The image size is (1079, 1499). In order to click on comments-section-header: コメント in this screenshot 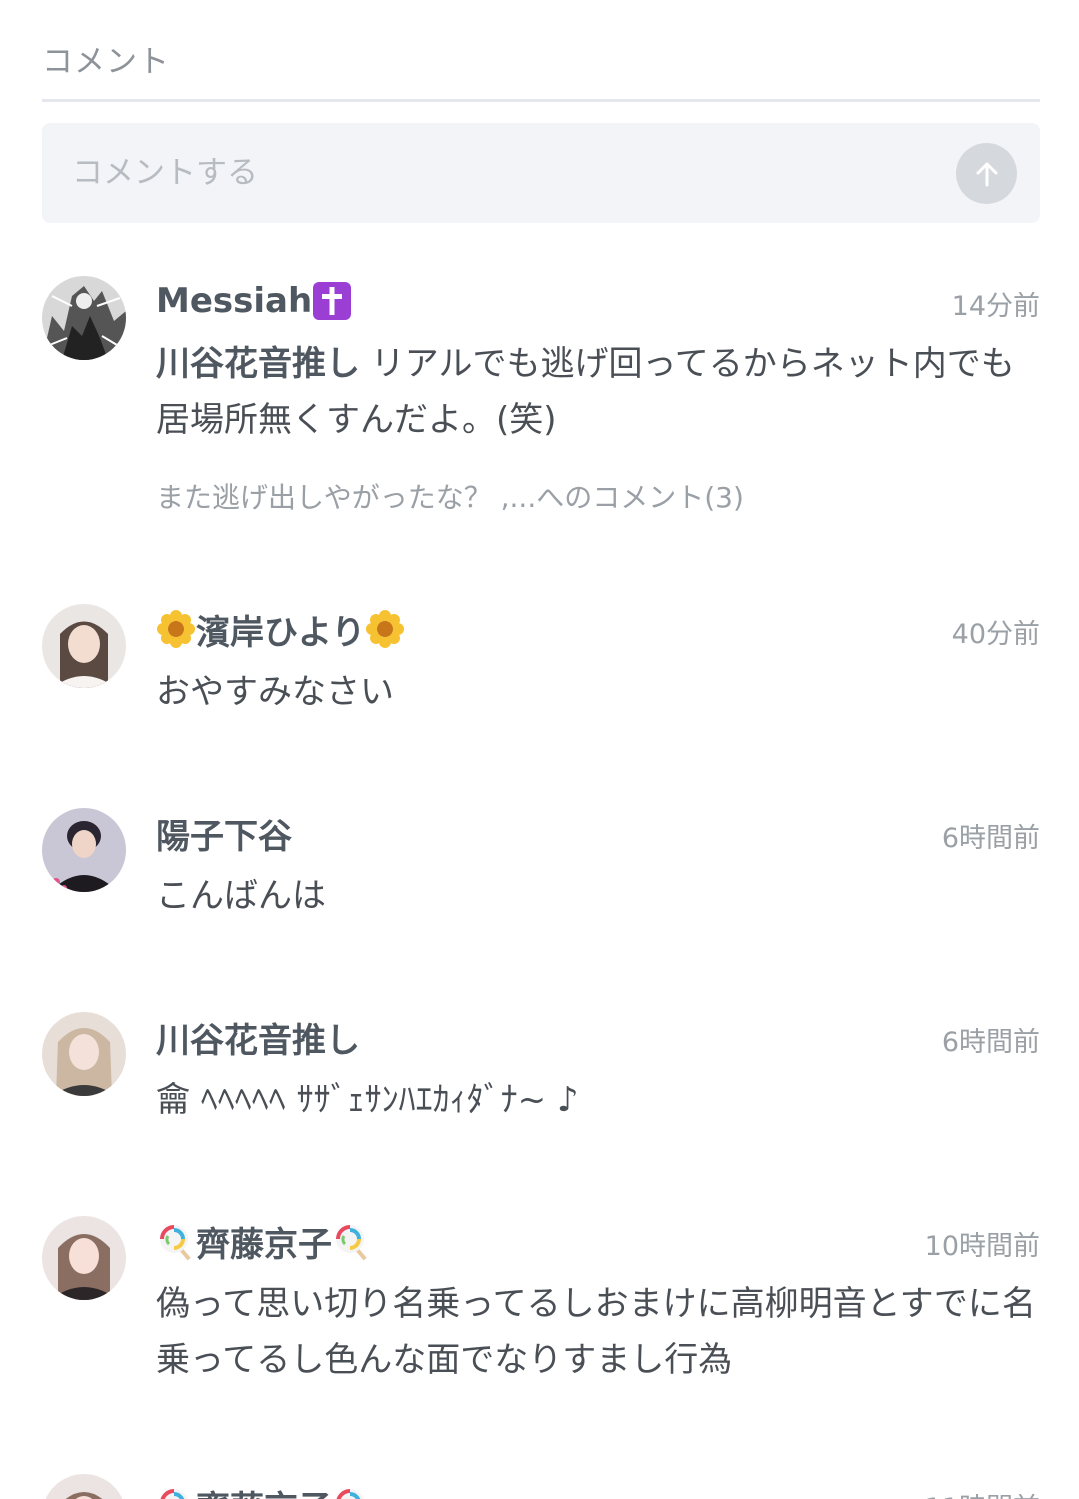, I will do `click(541, 66)`.